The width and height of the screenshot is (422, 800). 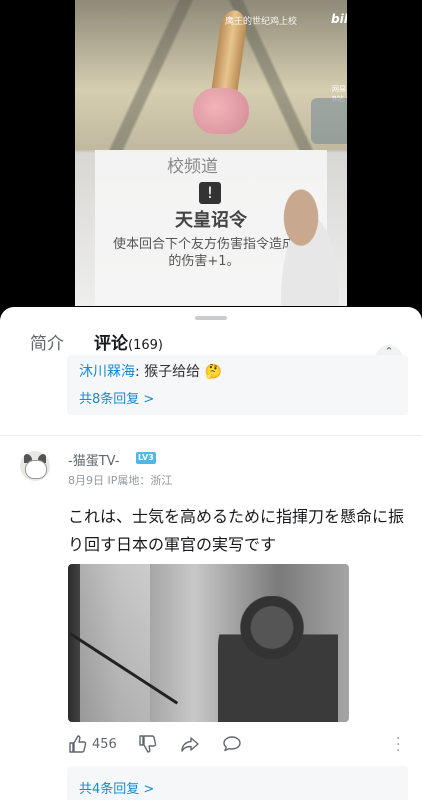 I want to click on fist-graphic, so click(x=221, y=111).